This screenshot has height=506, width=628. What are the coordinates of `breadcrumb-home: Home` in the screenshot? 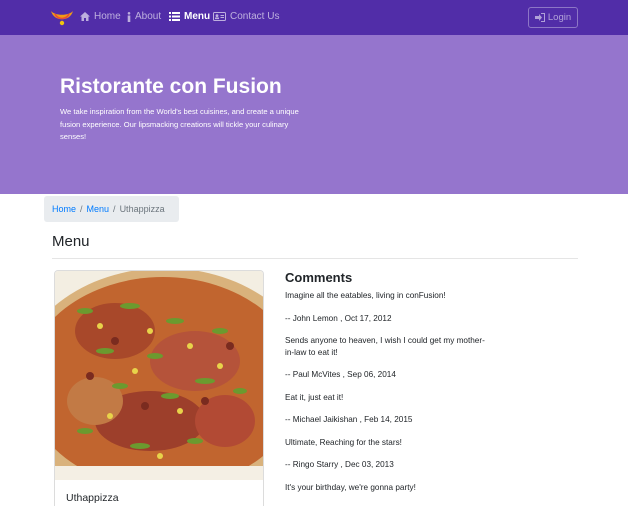 It's located at (64, 209).